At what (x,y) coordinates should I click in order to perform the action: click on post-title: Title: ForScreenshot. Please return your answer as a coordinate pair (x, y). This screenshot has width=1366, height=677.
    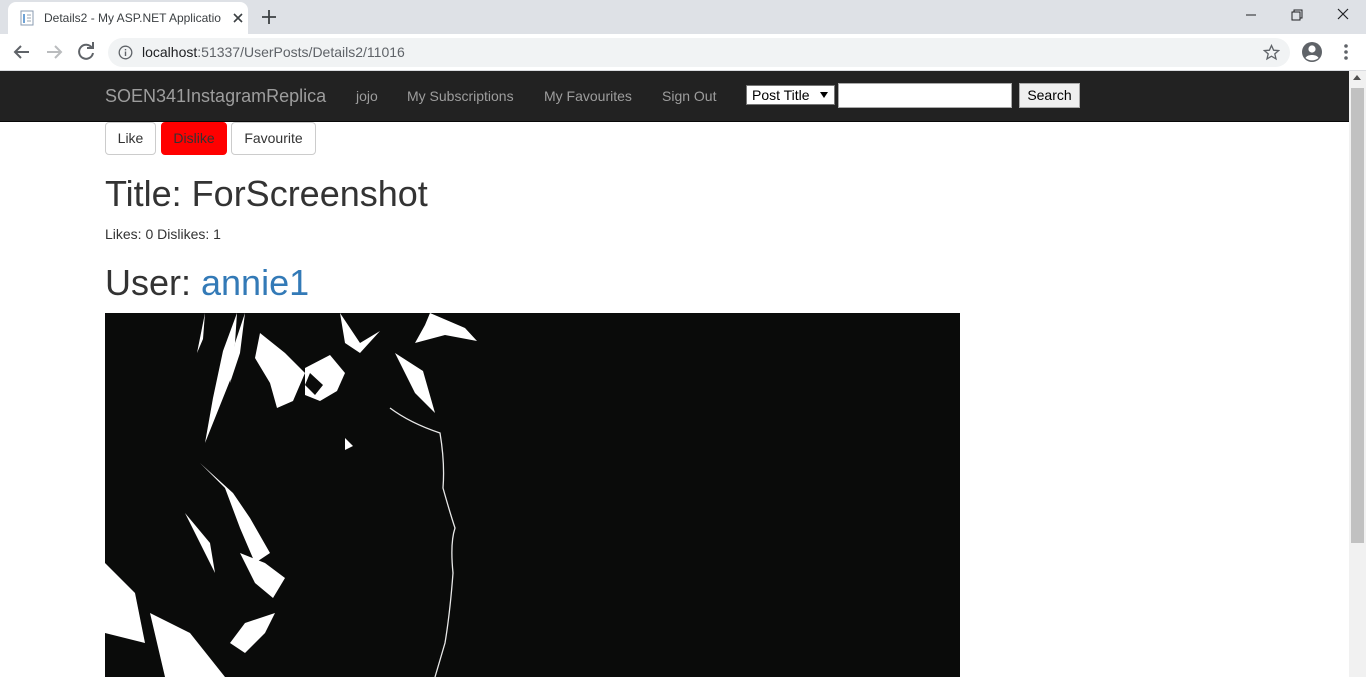
    Looking at the image, I should click on (266, 193).